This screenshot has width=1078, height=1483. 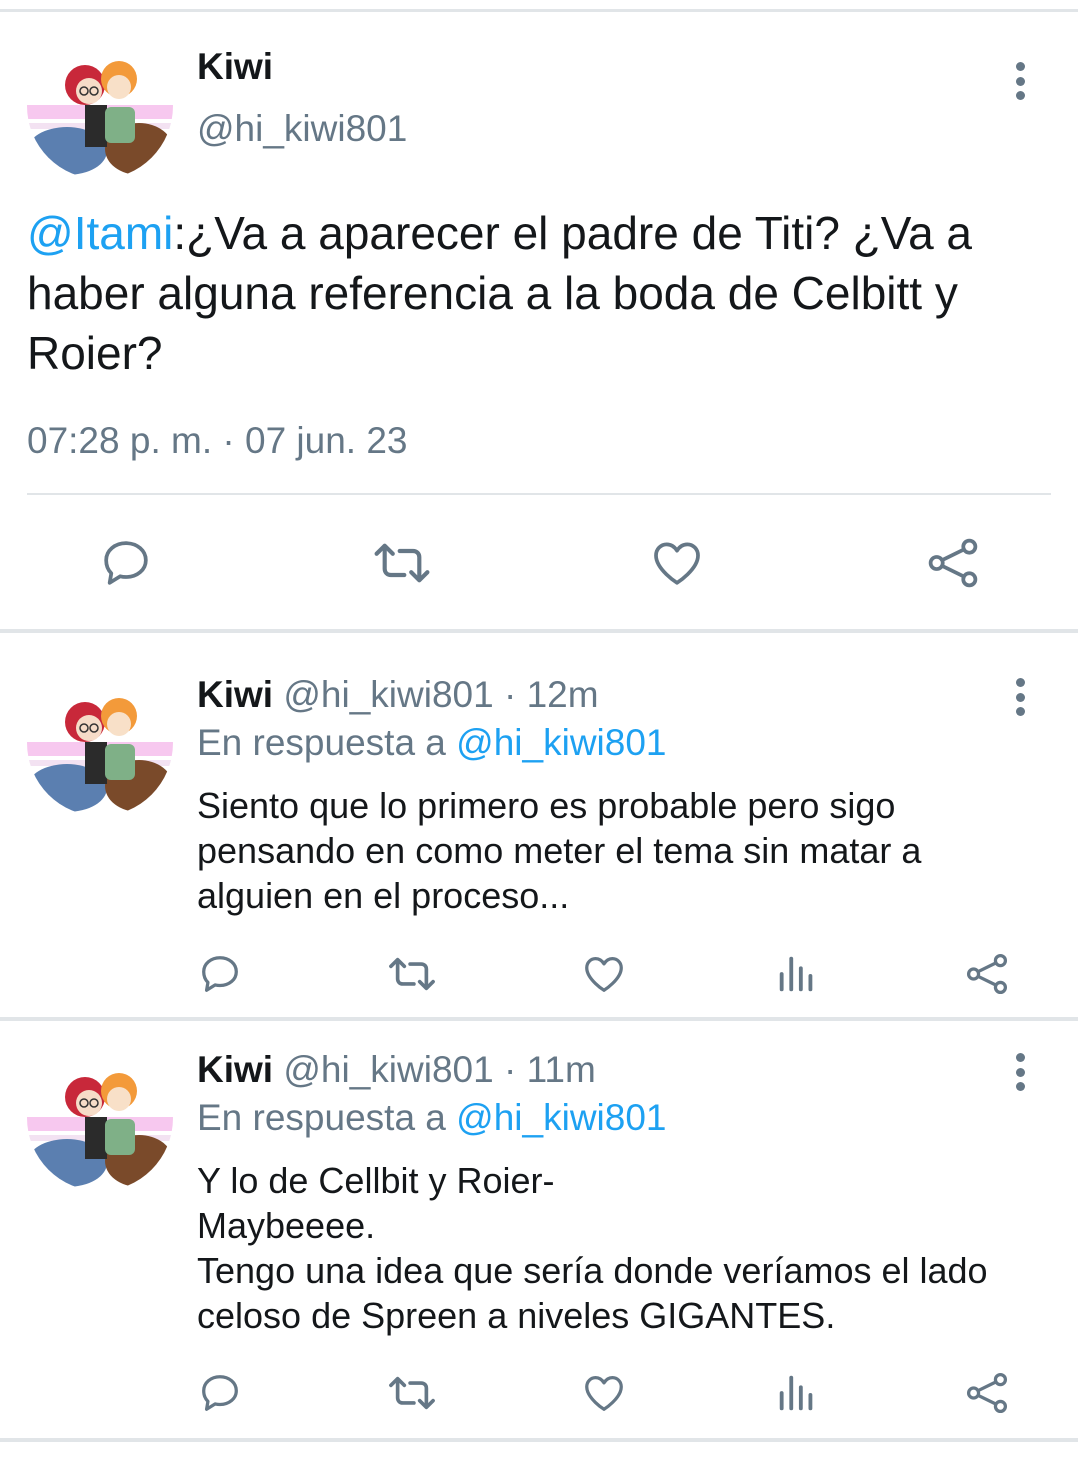 What do you see at coordinates (563, 694) in the screenshot?
I see `timestamp: 12m` at bounding box center [563, 694].